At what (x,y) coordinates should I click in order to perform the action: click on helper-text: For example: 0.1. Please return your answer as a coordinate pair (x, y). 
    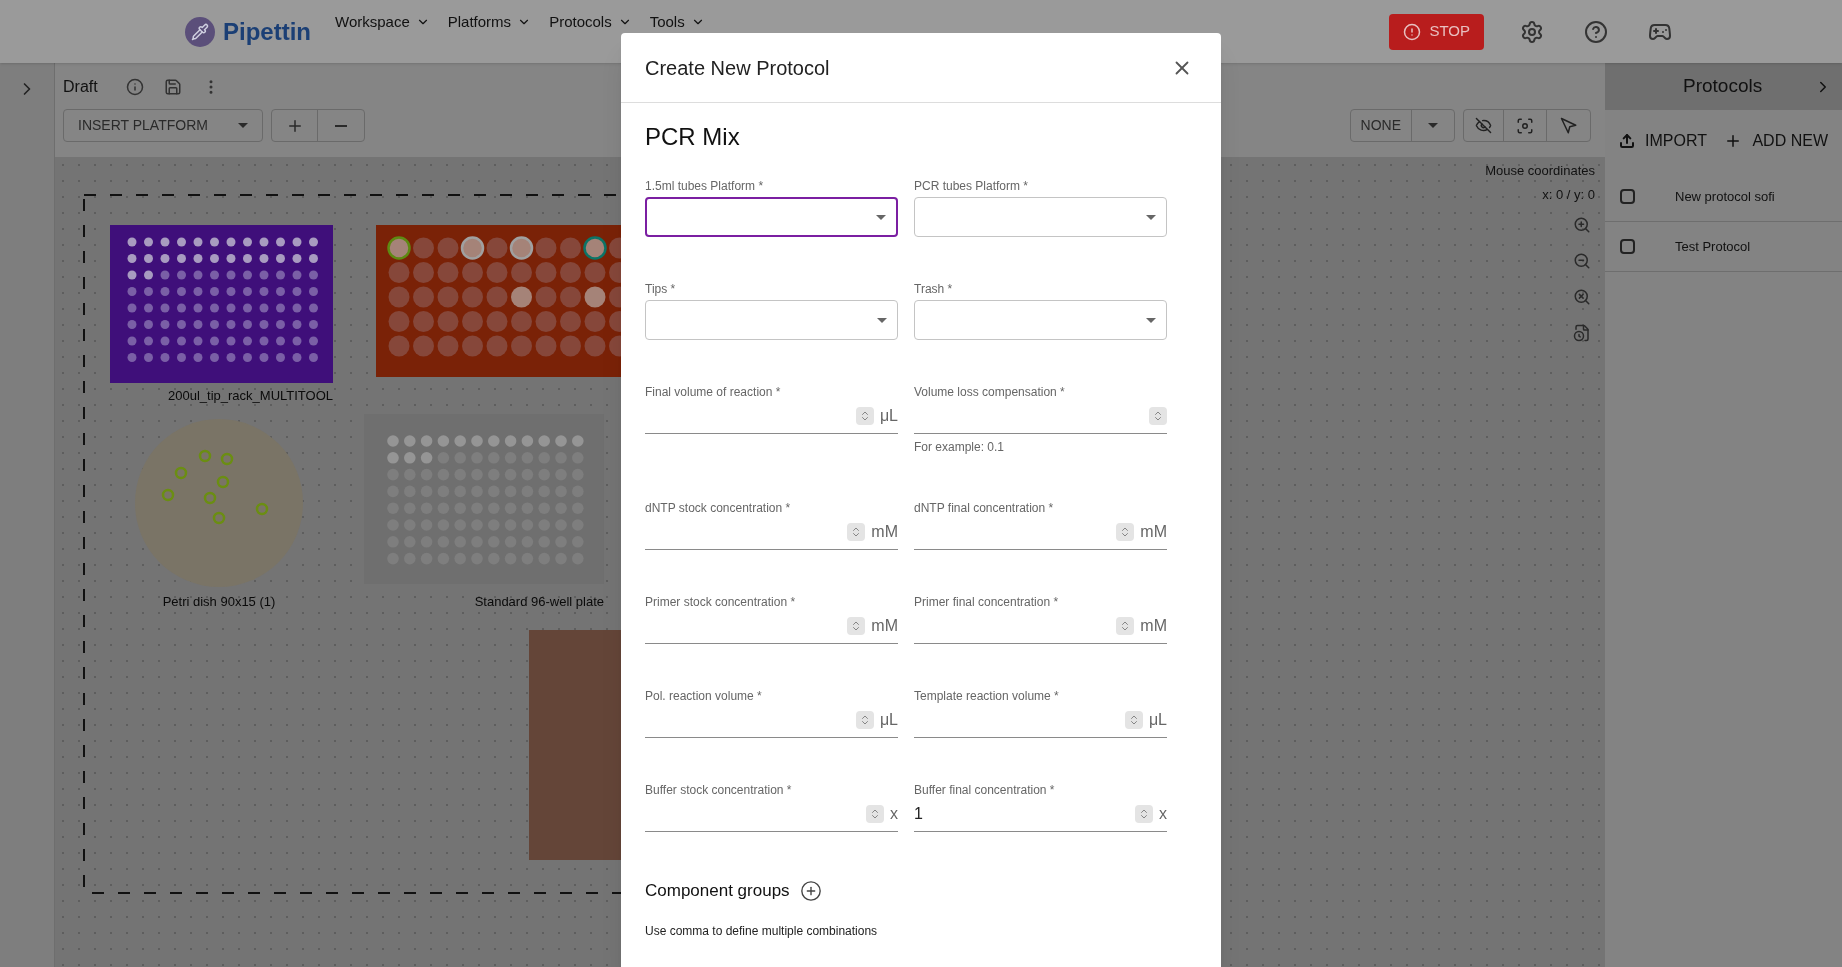
    Looking at the image, I should click on (960, 447).